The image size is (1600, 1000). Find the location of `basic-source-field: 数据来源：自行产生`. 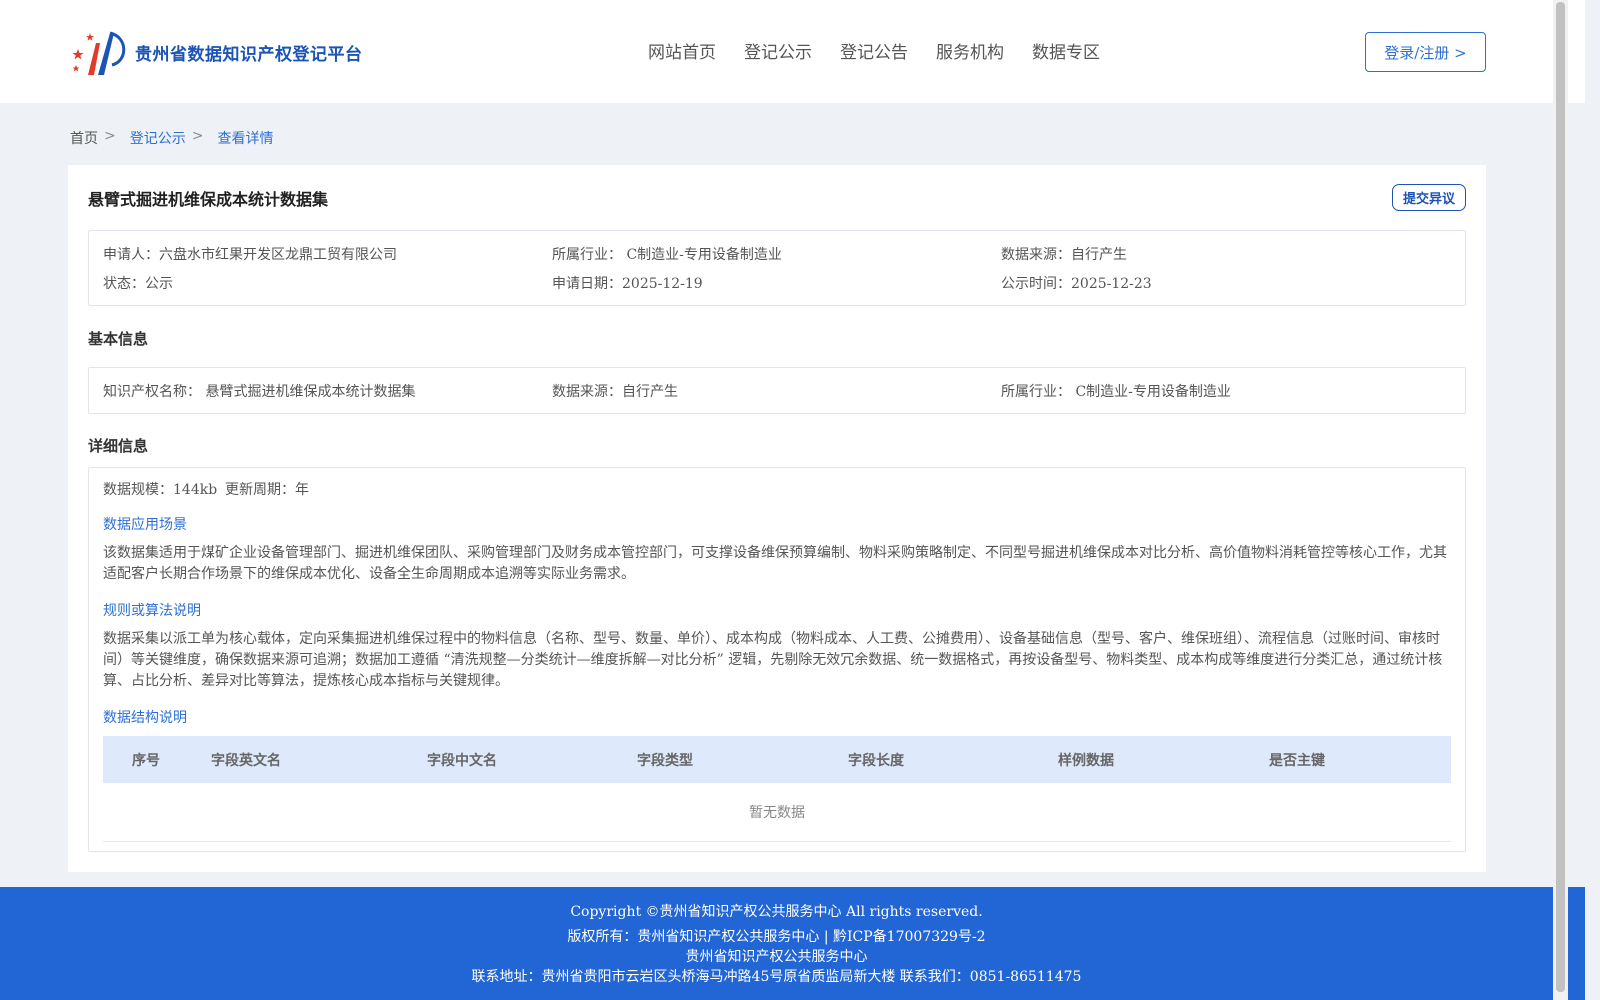

basic-source-field: 数据来源：自行产生 is located at coordinates (615, 391).